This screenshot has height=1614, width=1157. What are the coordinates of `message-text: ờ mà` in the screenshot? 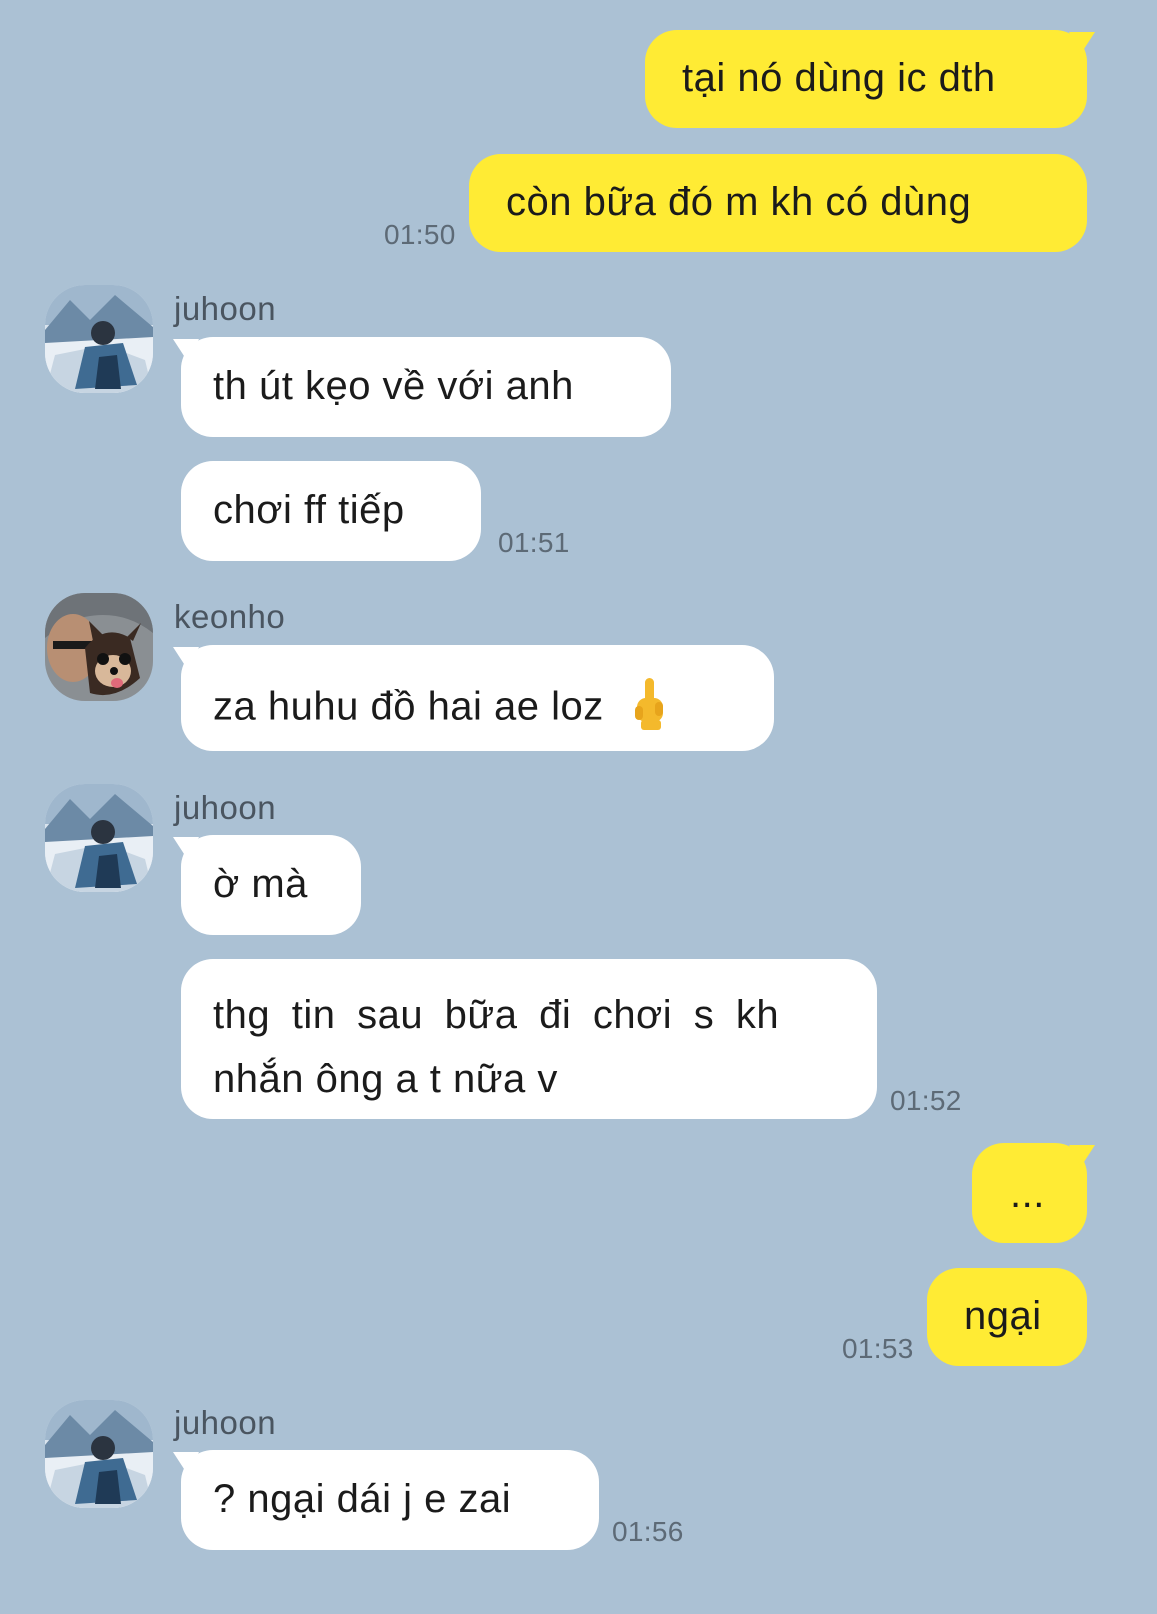 It's located at (260, 884).